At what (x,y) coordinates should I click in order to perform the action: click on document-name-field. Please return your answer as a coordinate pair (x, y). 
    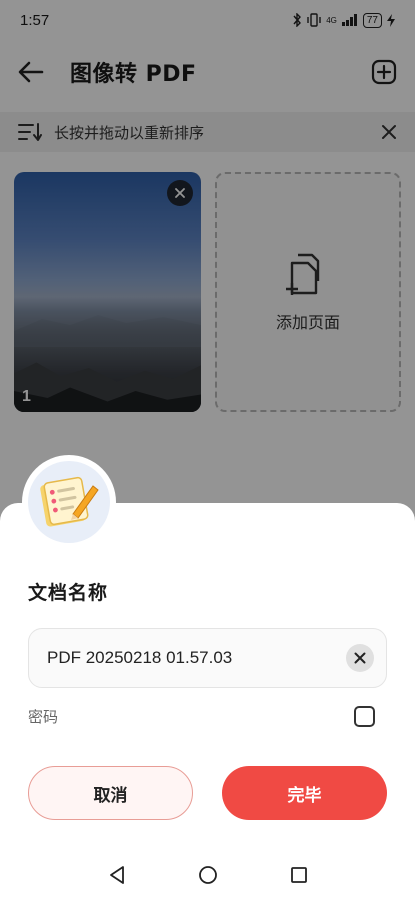
    Looking at the image, I should click on (207, 658).